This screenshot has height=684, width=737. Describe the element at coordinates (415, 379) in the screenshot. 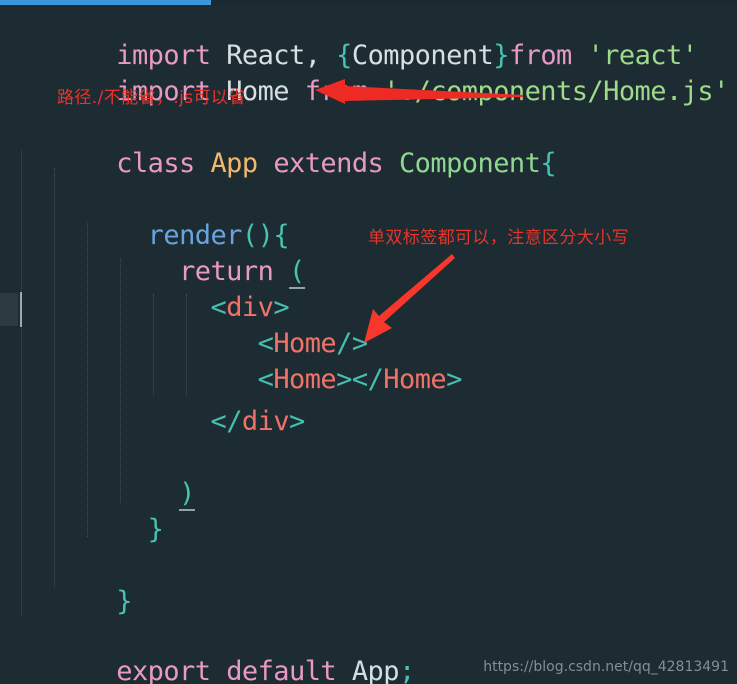

I see `token: Home` at that location.